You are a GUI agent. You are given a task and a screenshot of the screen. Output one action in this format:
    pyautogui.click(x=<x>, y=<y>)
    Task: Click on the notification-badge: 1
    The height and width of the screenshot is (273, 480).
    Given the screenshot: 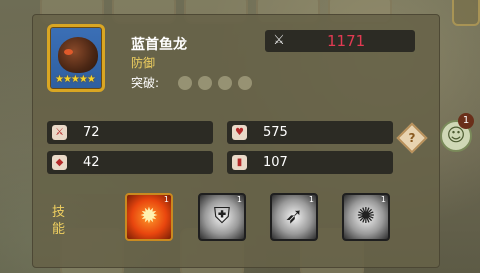 What is the action you would take?
    pyautogui.click(x=466, y=121)
    